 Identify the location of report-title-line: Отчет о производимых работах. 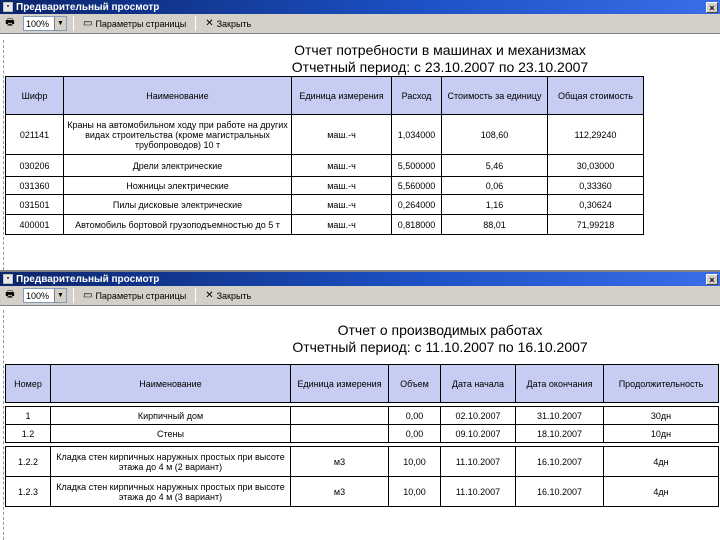
(440, 330).